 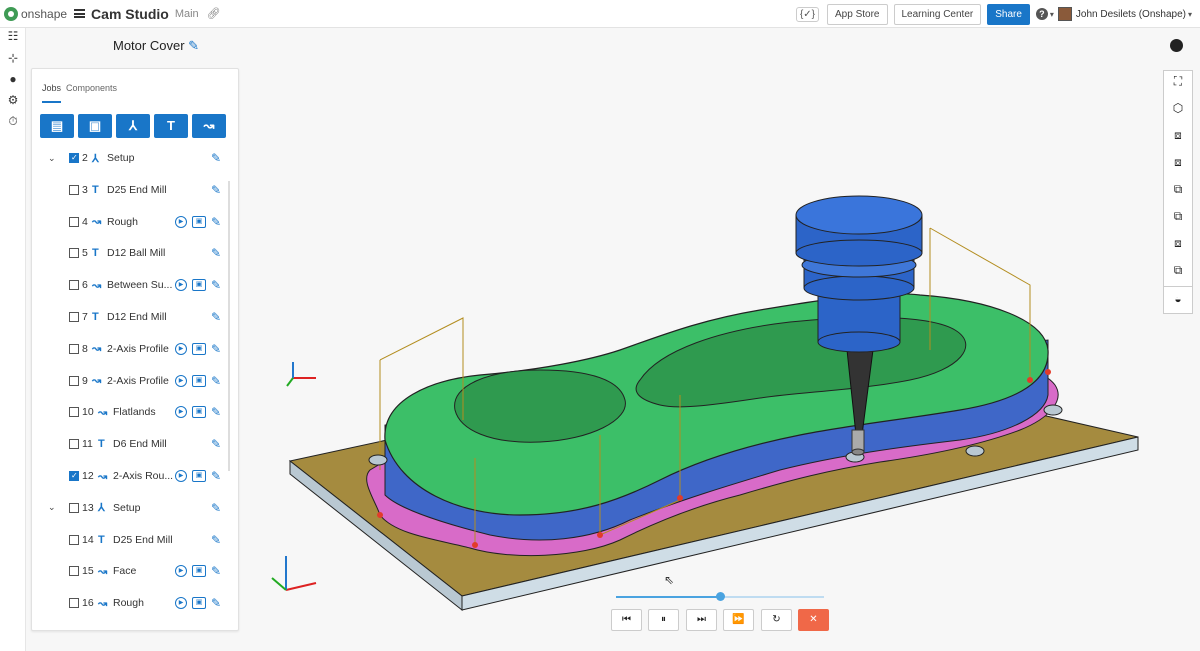 What do you see at coordinates (1178, 216) in the screenshot?
I see `back-view-icon: ⧉` at bounding box center [1178, 216].